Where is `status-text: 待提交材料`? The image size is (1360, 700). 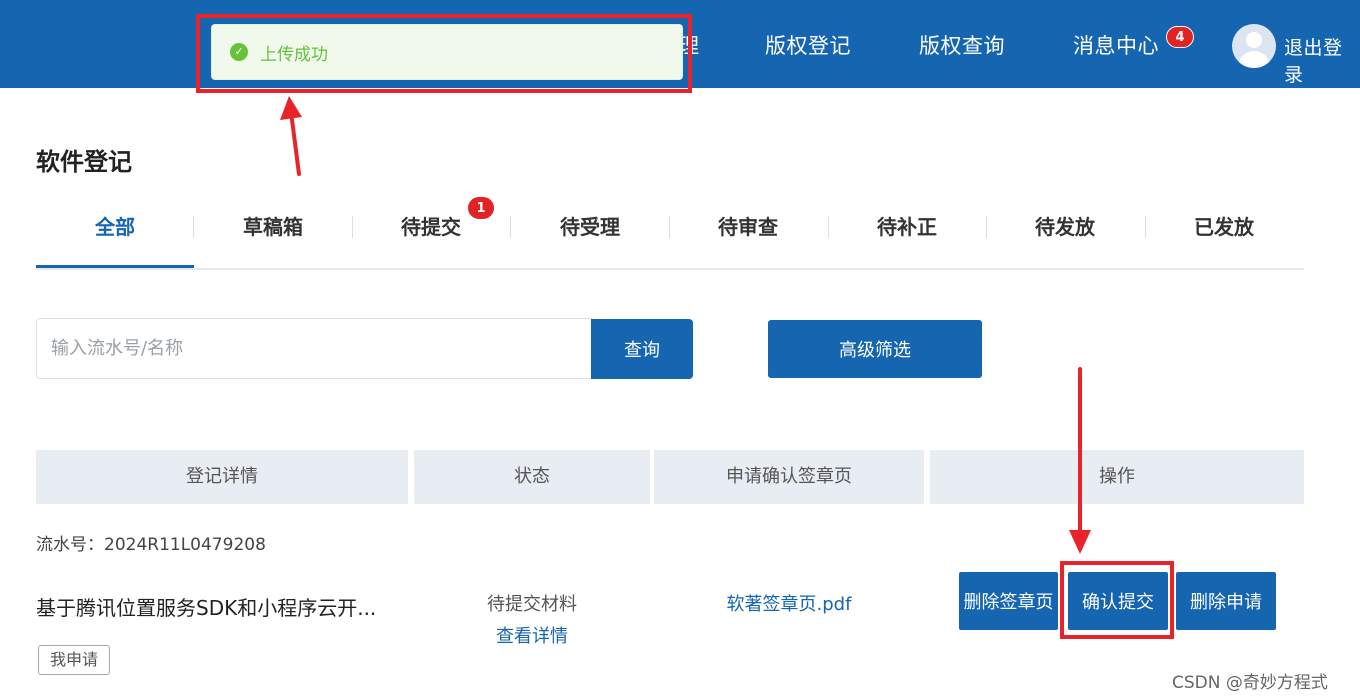 status-text: 待提交材料 is located at coordinates (532, 604).